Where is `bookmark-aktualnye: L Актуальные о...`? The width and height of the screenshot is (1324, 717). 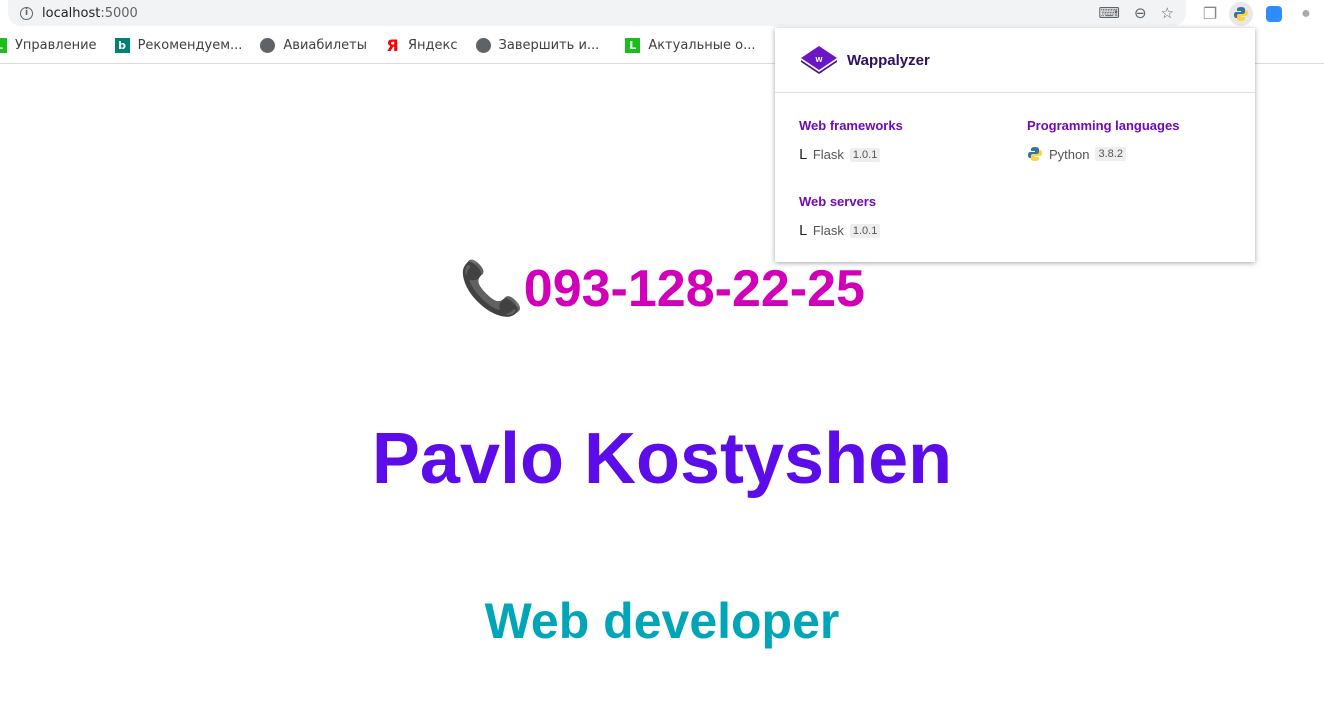
bookmark-aktualnye: L Актуальные о... is located at coordinates (690, 45).